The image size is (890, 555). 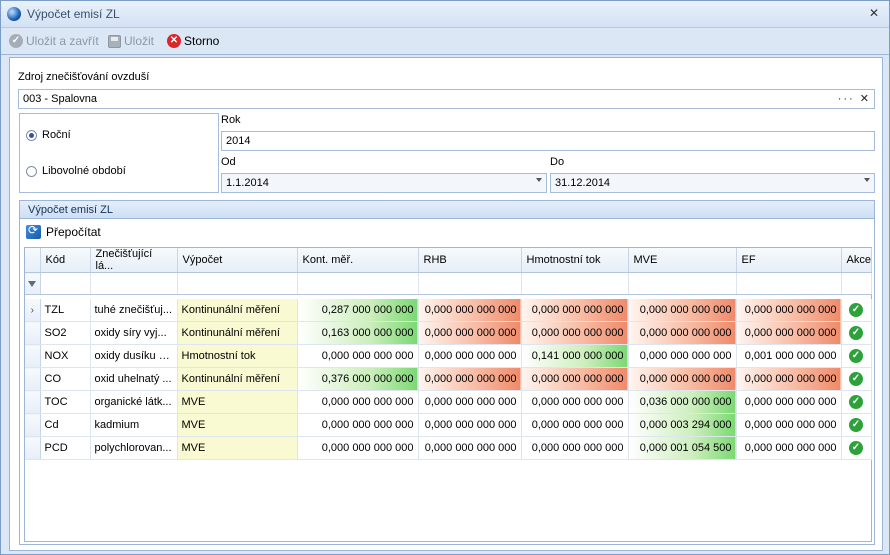 I want to click on row-indicator: ›, so click(x=33, y=310).